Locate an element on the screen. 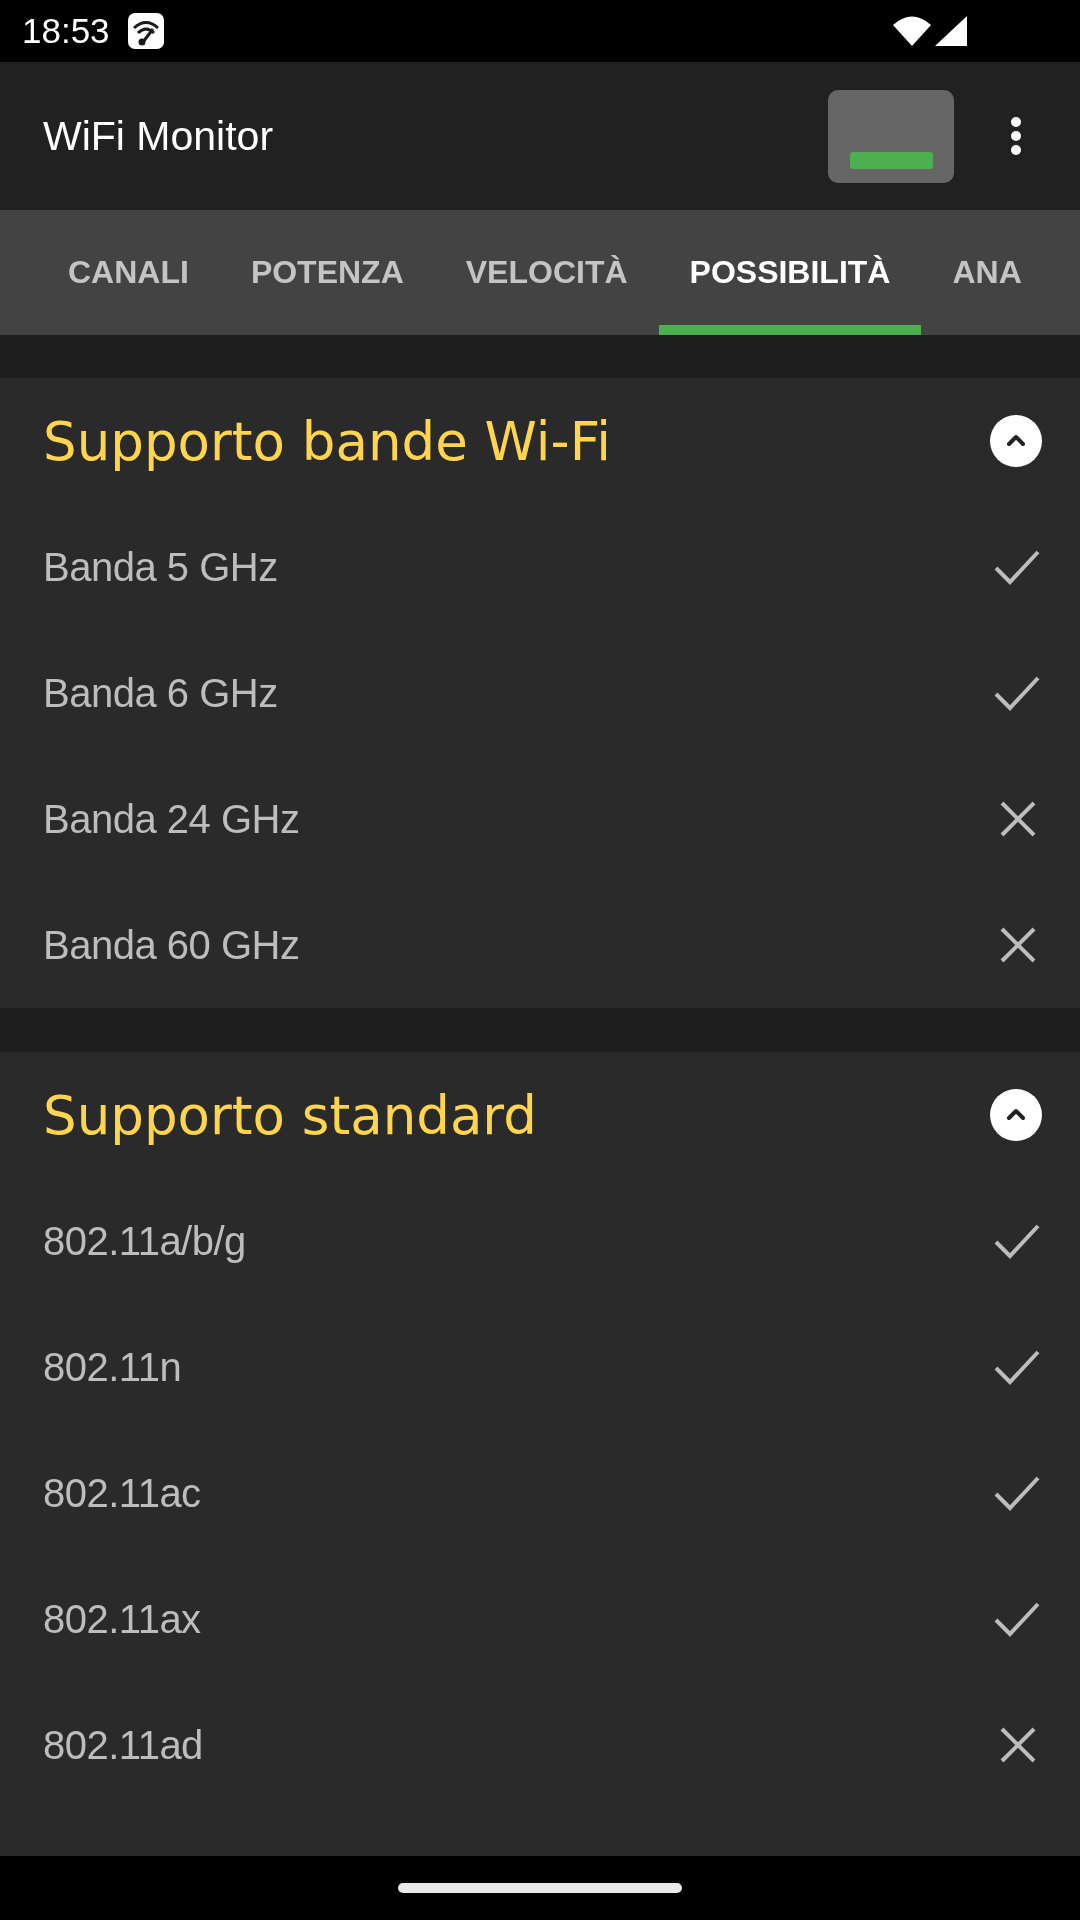  item-label: 802.11a/b/g is located at coordinates (145, 1241).